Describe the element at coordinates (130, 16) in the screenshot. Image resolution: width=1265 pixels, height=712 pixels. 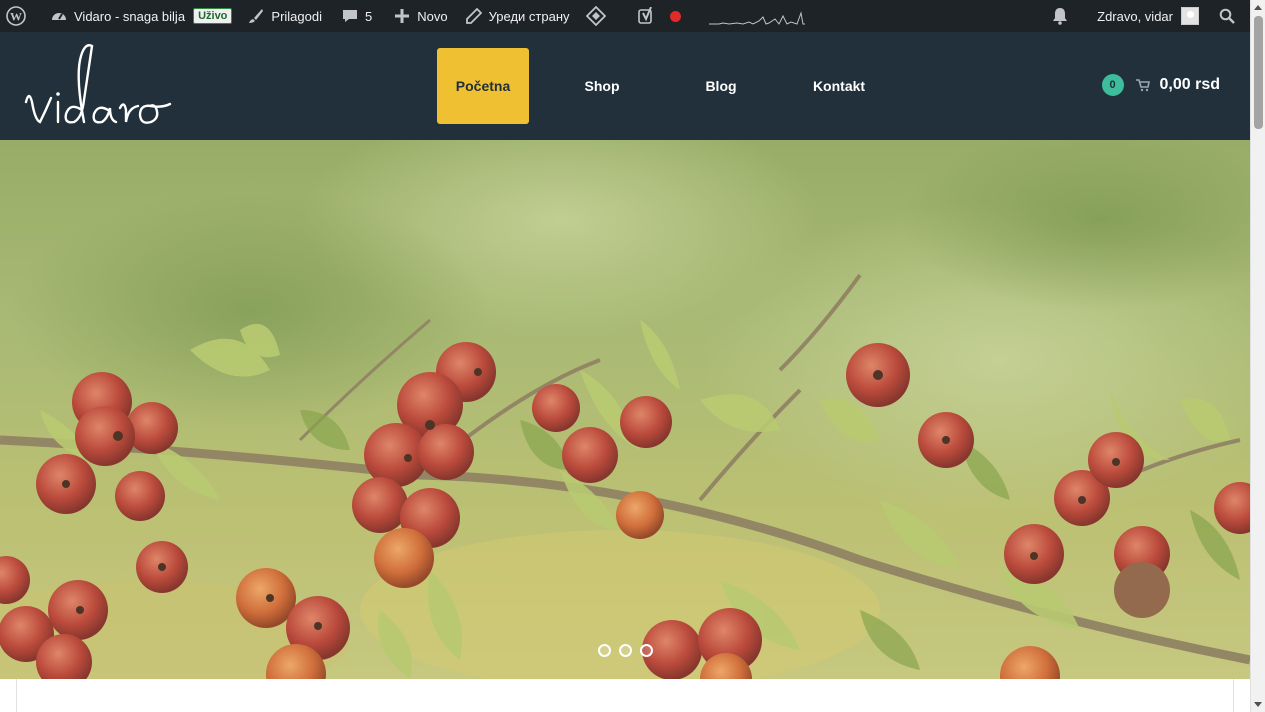
I see `site-name: Vidaro - snaga bilja` at that location.